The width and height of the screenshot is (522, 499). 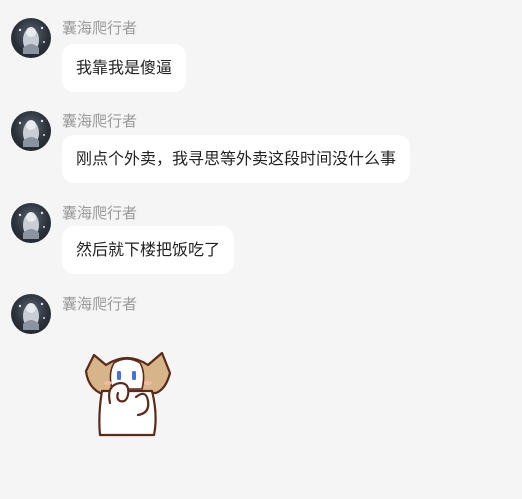 What do you see at coordinates (124, 68) in the screenshot?
I see `message-bubble: 我靠我是傻逼` at bounding box center [124, 68].